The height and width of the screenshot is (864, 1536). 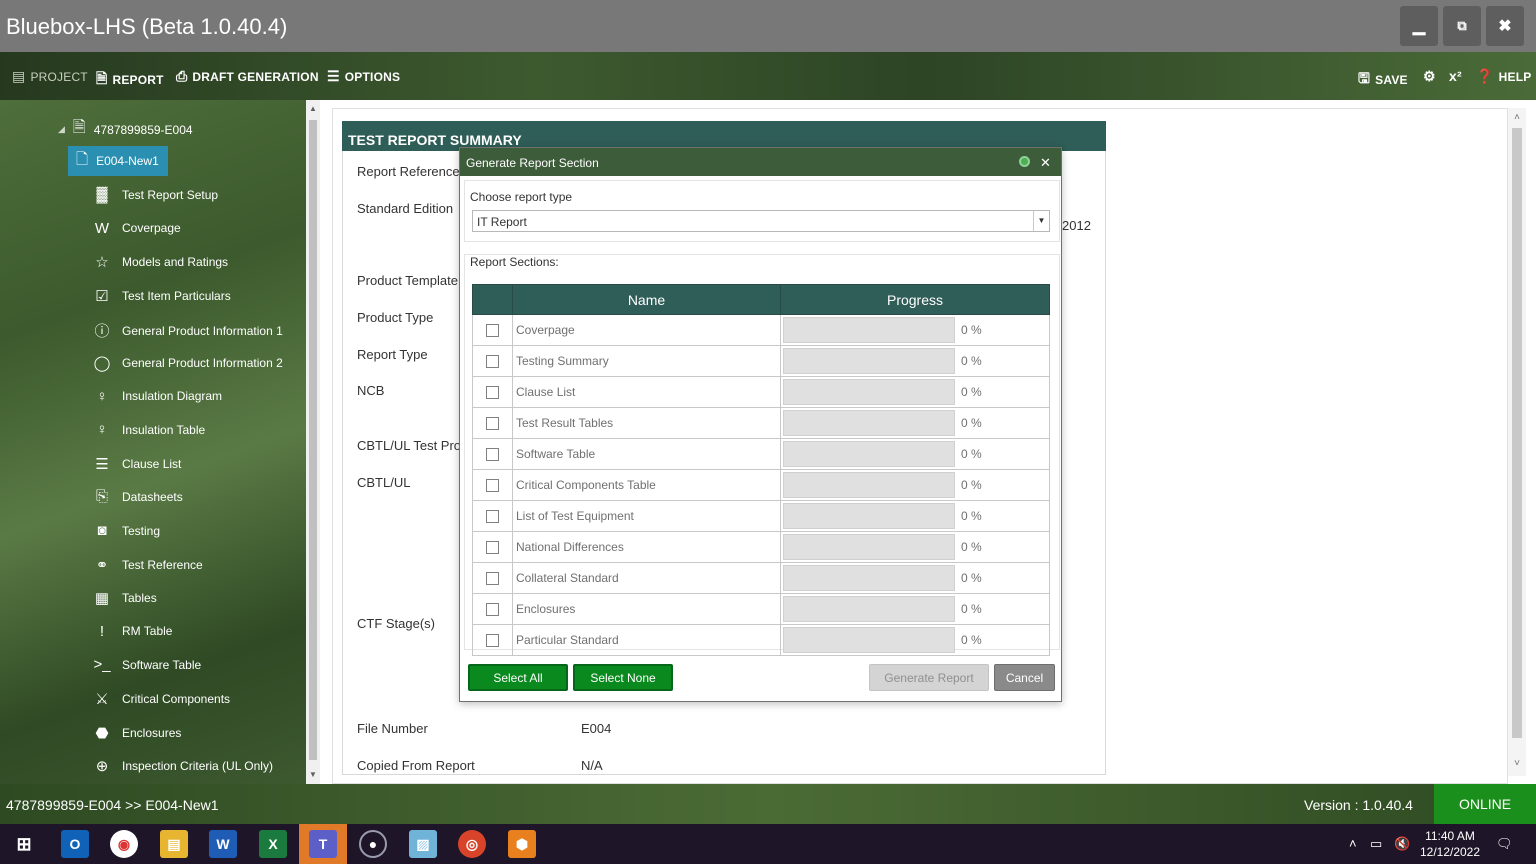 I want to click on word-icon: W, so click(x=223, y=844).